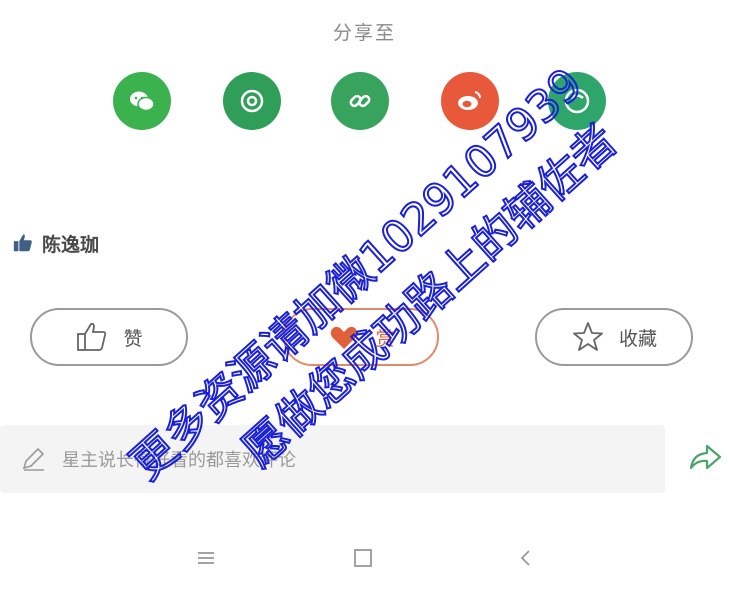 The image size is (729, 597). I want to click on reward-heart-icon, so click(344, 337).